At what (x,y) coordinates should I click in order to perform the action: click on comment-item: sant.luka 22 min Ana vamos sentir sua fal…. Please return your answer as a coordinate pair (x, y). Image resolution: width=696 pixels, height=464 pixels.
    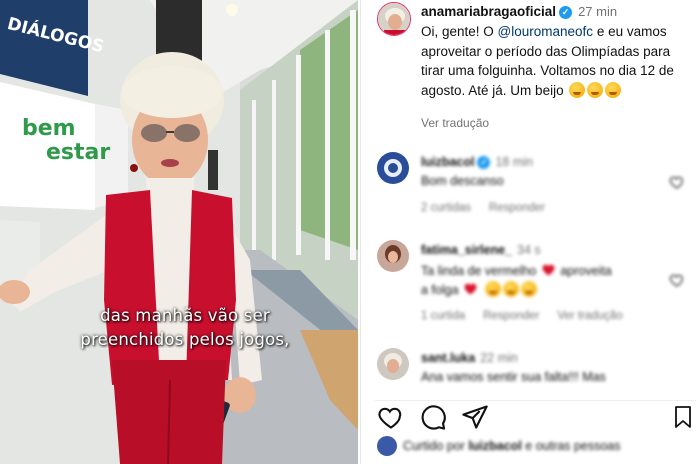
    Looking at the image, I should click on (535, 367).